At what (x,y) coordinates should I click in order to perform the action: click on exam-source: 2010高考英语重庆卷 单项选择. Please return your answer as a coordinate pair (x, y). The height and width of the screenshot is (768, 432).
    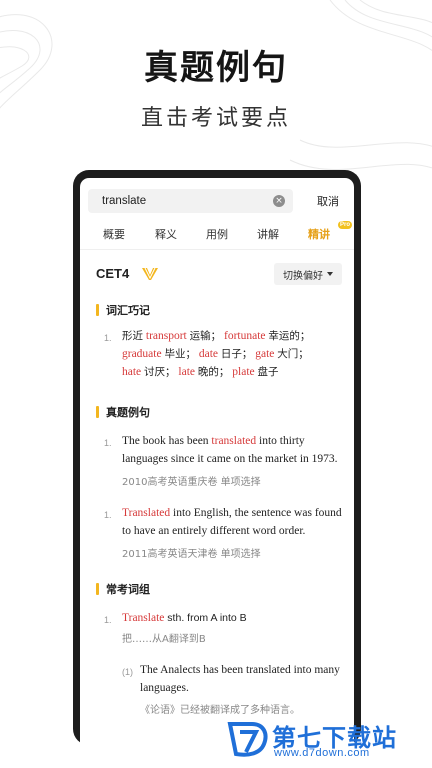
    Looking at the image, I should click on (191, 482).